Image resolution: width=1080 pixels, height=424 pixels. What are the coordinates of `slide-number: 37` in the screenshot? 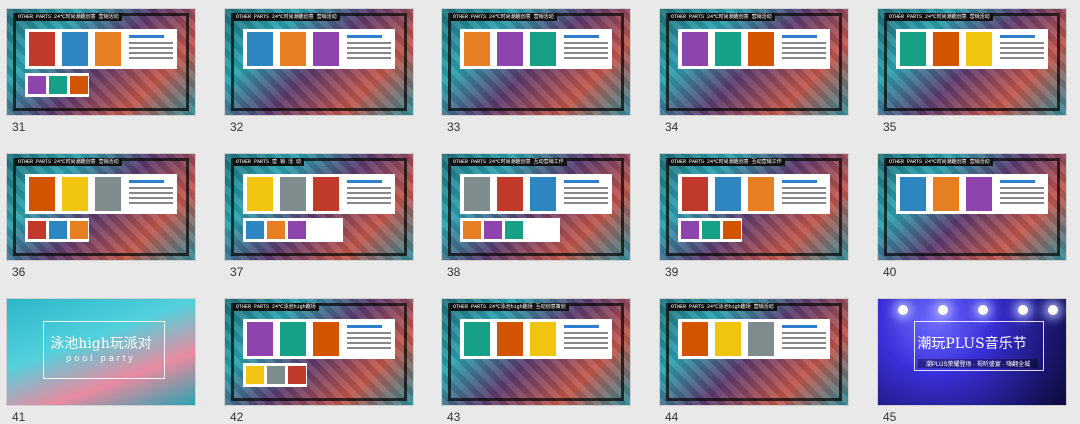 It's located at (237, 272).